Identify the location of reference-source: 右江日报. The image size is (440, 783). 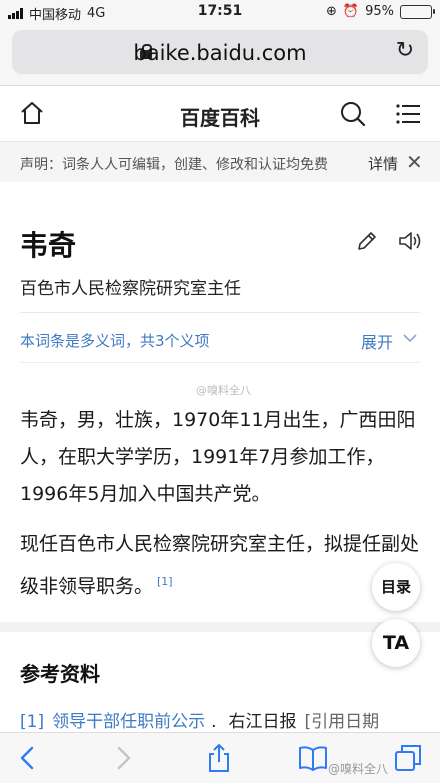
(262, 722).